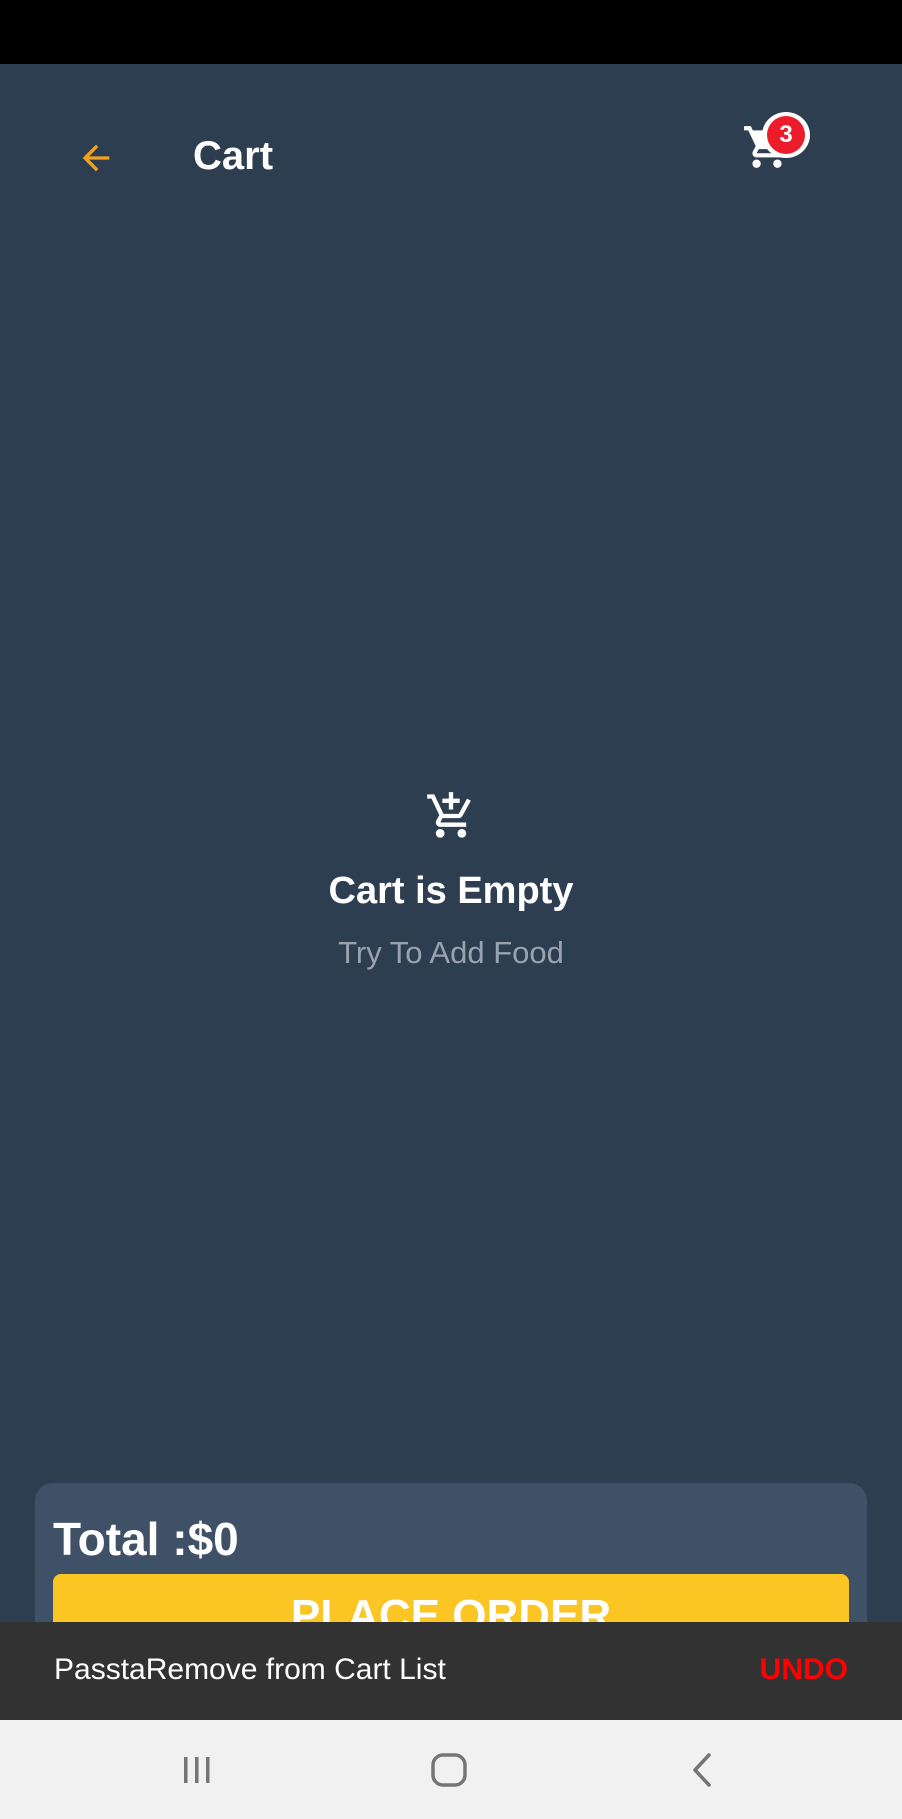 Image resolution: width=902 pixels, height=1819 pixels. I want to click on undo-button: UNDO, so click(804, 1670).